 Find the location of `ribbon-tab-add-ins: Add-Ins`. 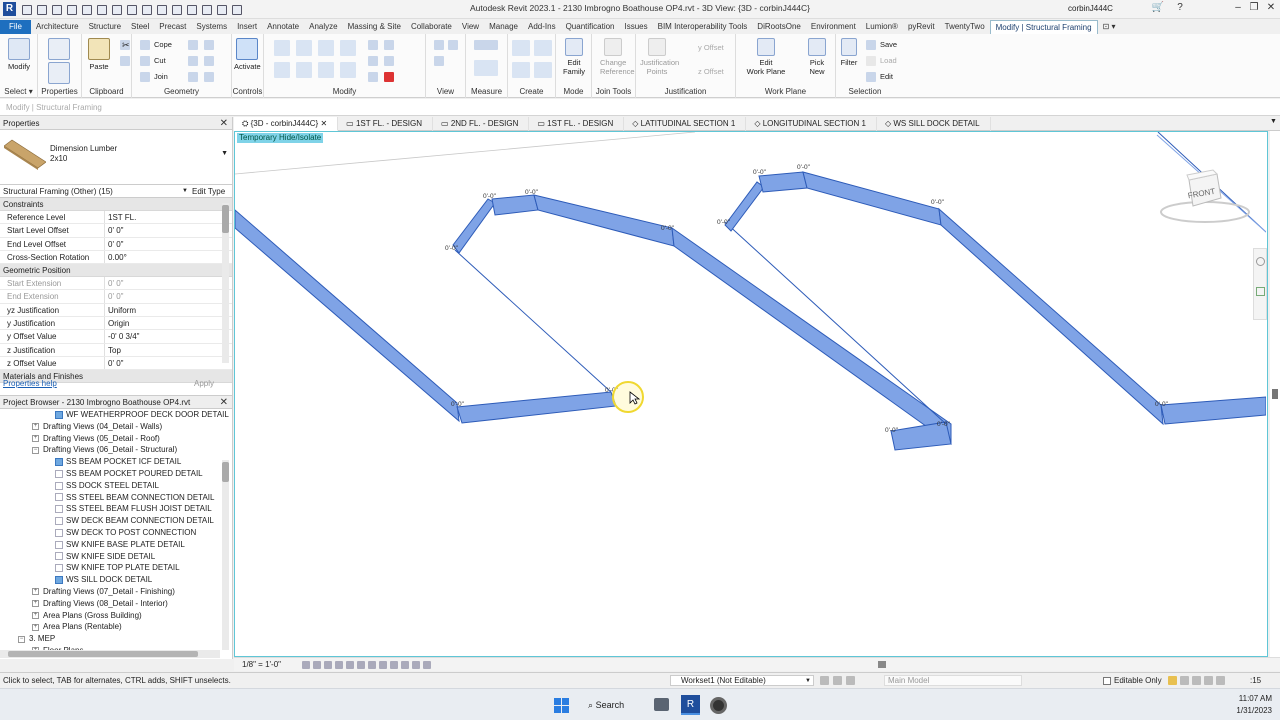

ribbon-tab-add-ins: Add-Ins is located at coordinates (542, 27).